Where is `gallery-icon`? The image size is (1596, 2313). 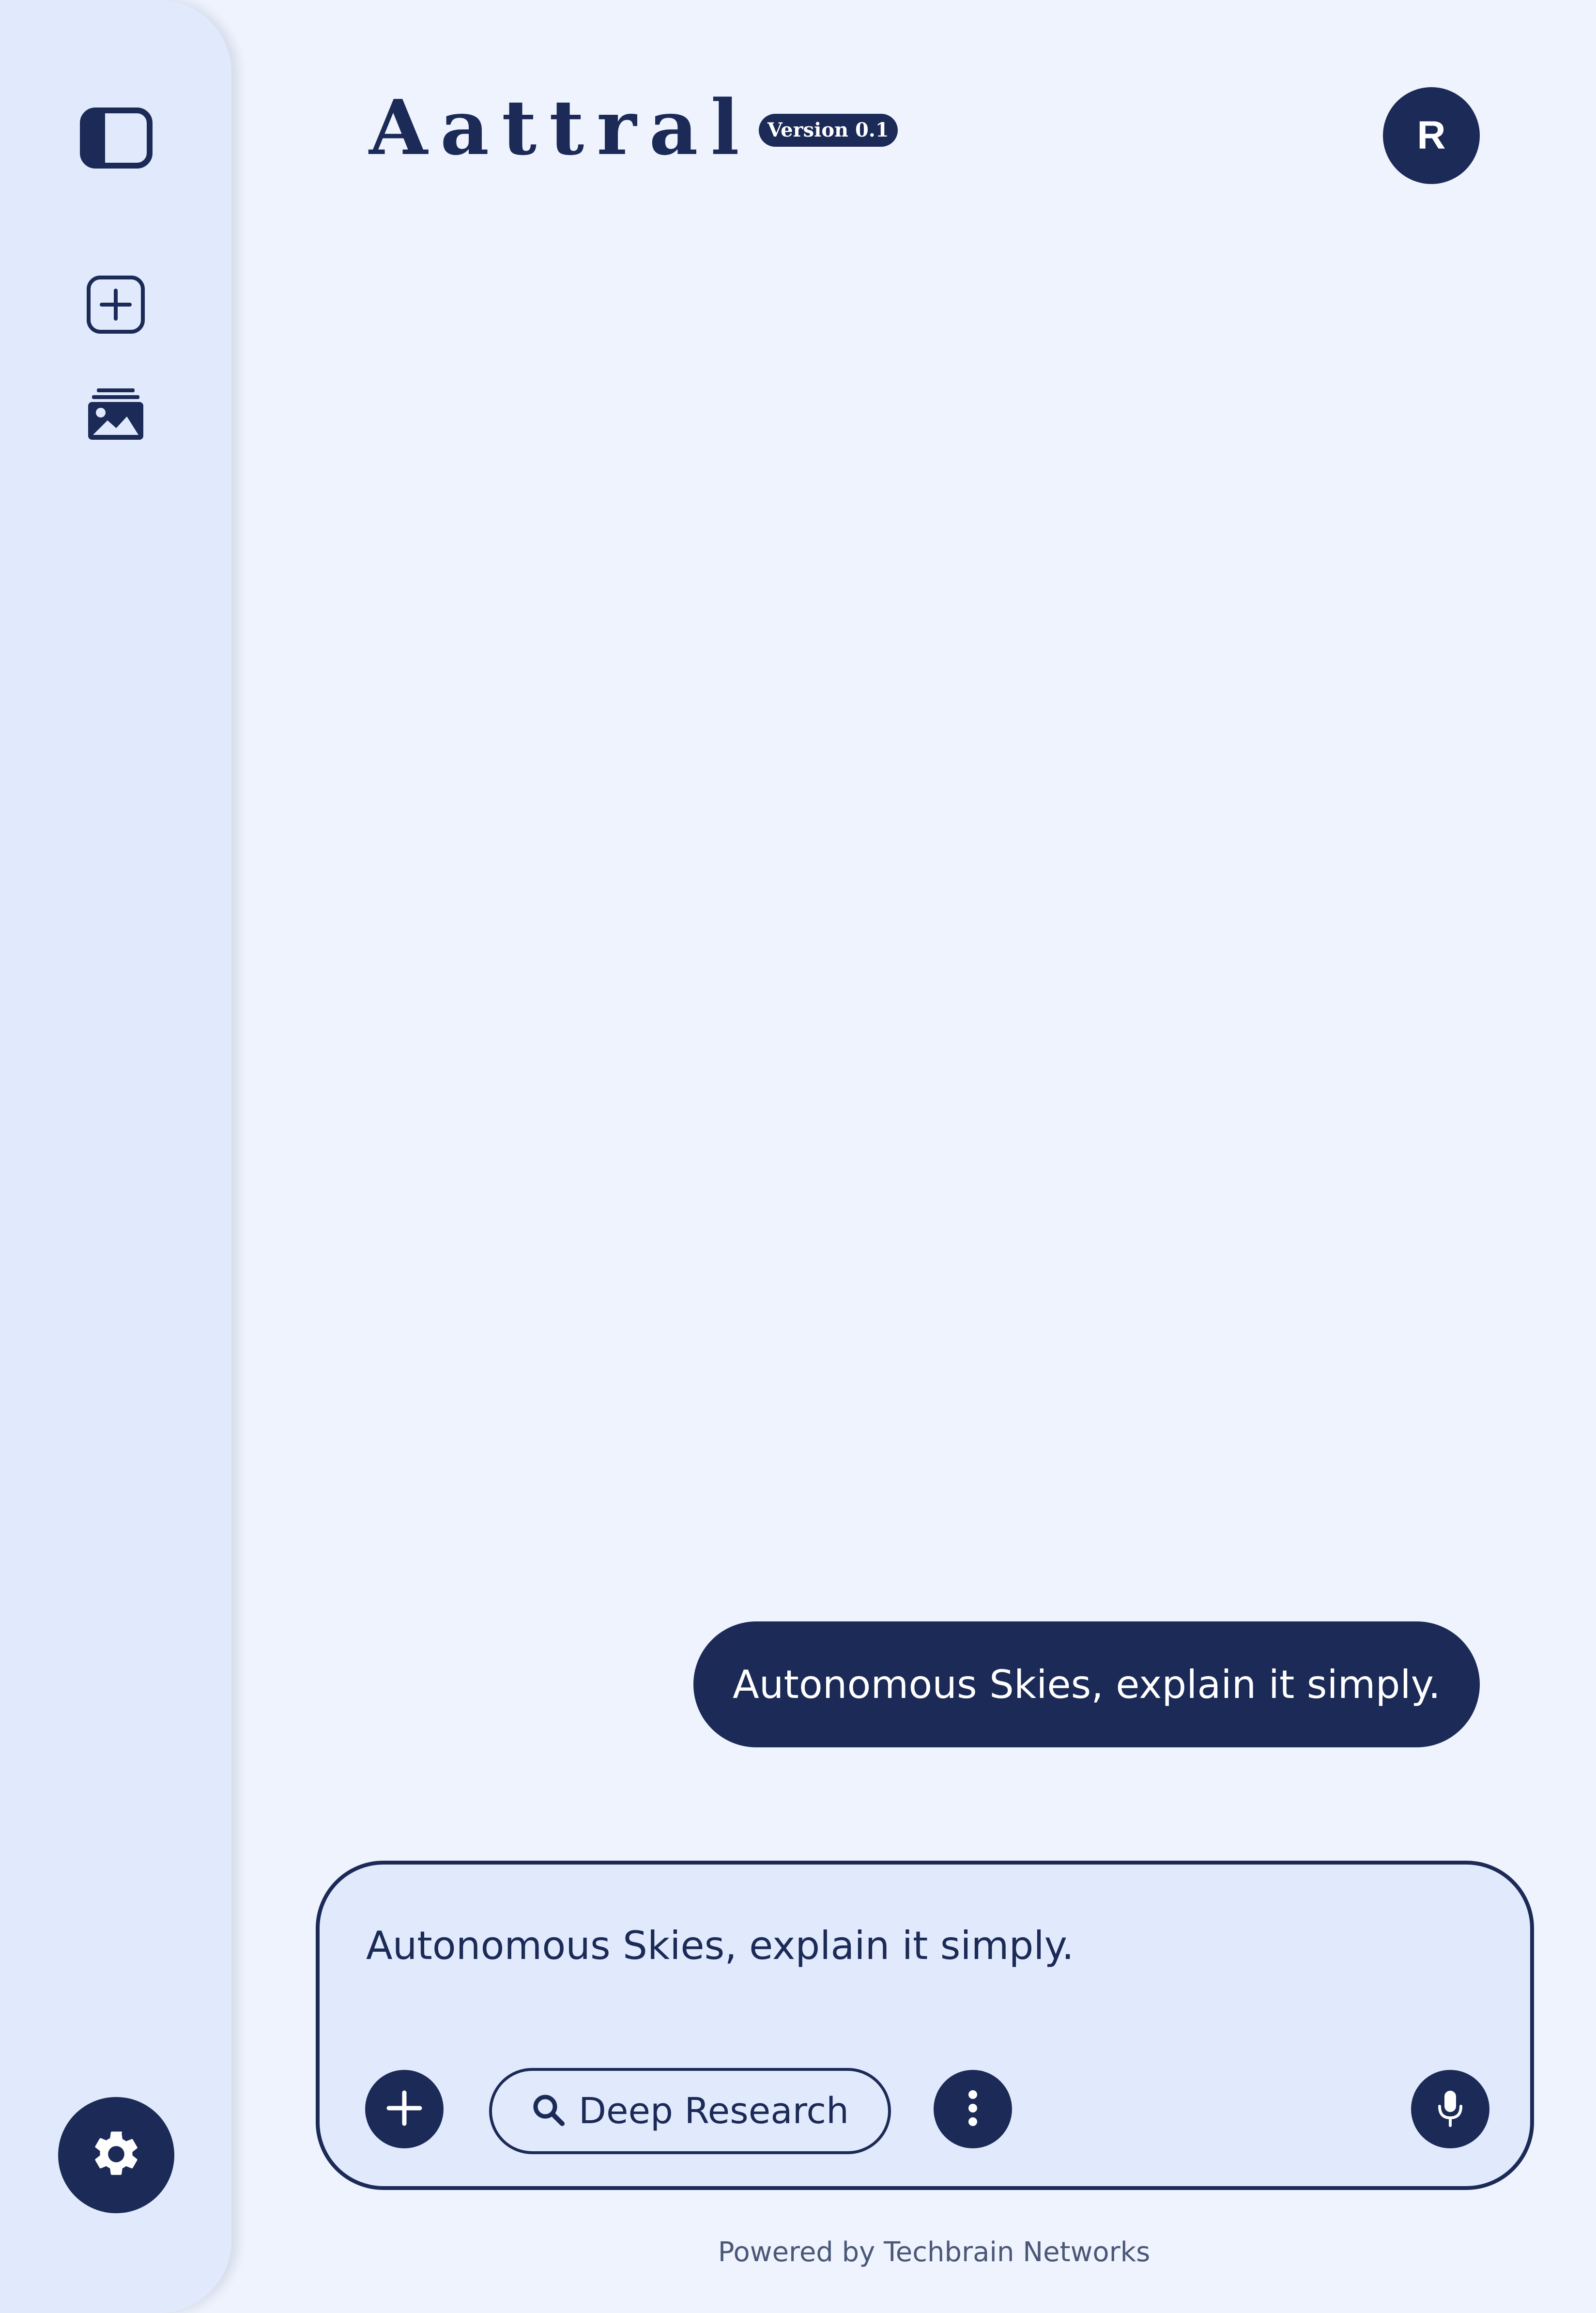
gallery-icon is located at coordinates (115, 414).